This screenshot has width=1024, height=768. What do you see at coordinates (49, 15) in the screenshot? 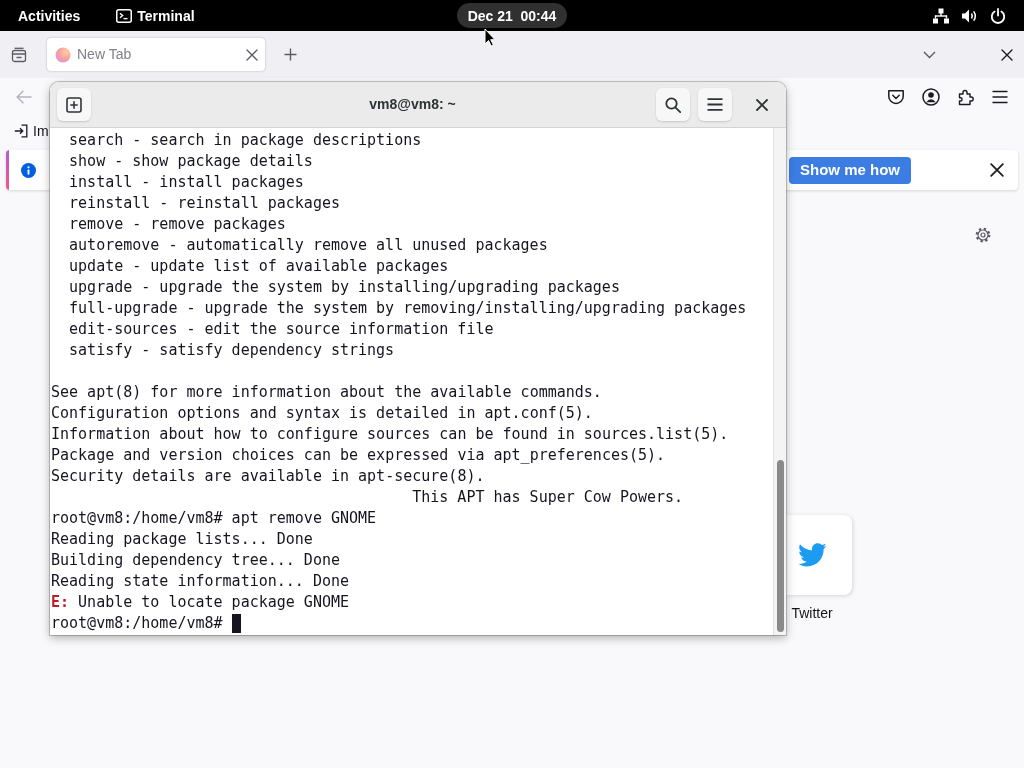
I see `activities-button: Activities` at bounding box center [49, 15].